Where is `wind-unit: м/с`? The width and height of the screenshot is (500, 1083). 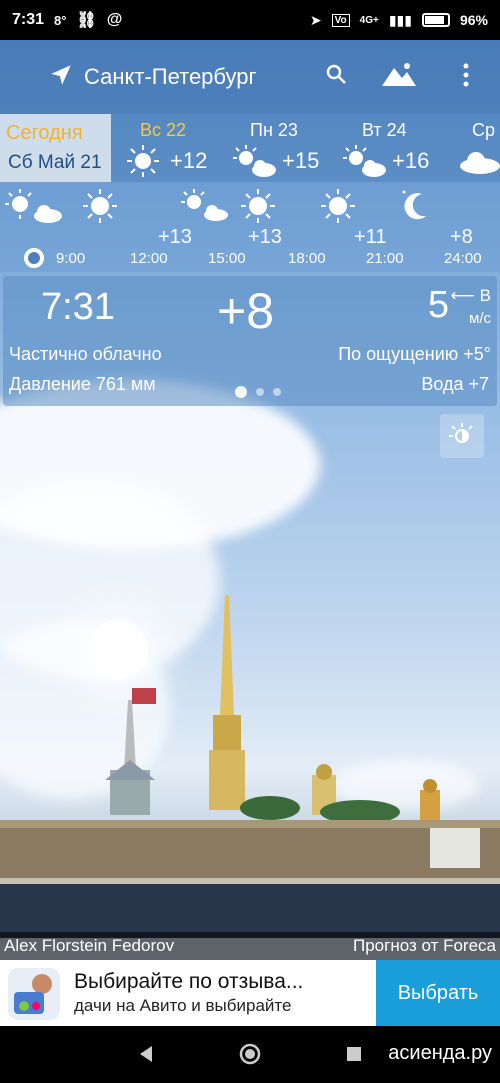 wind-unit: м/с is located at coordinates (480, 318).